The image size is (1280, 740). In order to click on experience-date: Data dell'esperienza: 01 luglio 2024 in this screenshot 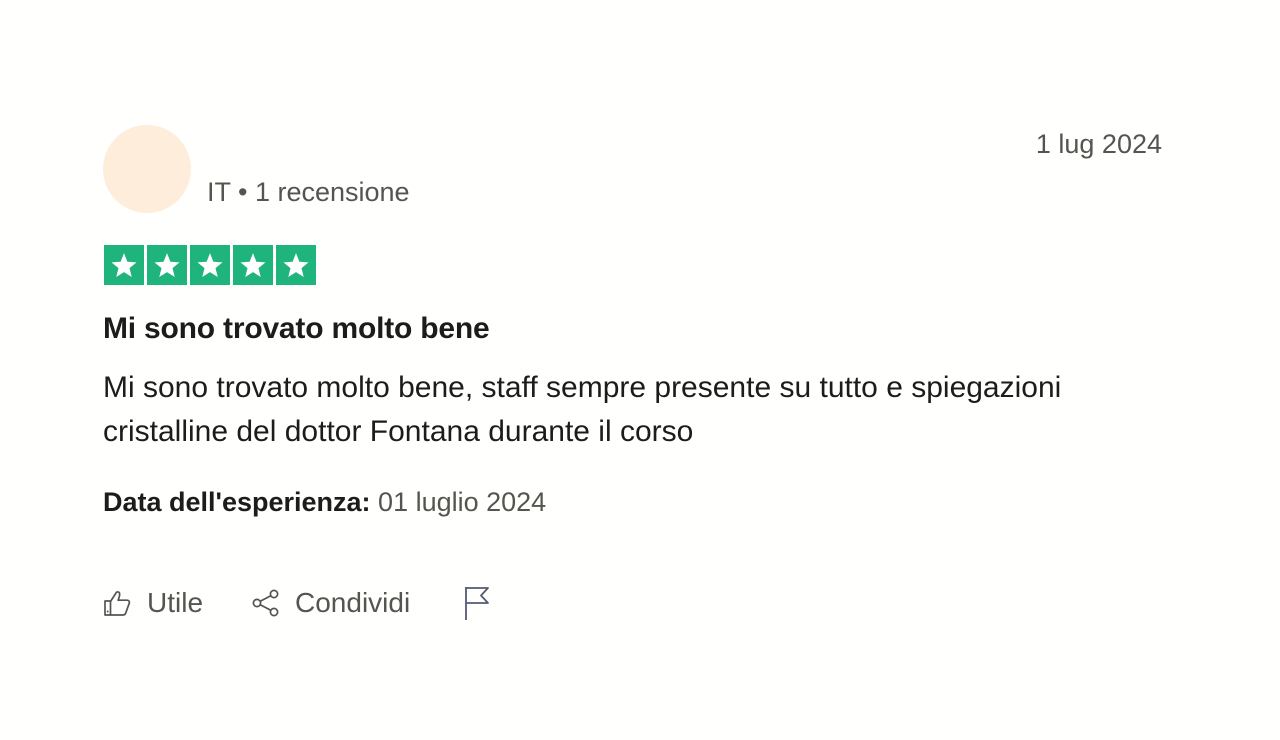, I will do `click(324, 502)`.